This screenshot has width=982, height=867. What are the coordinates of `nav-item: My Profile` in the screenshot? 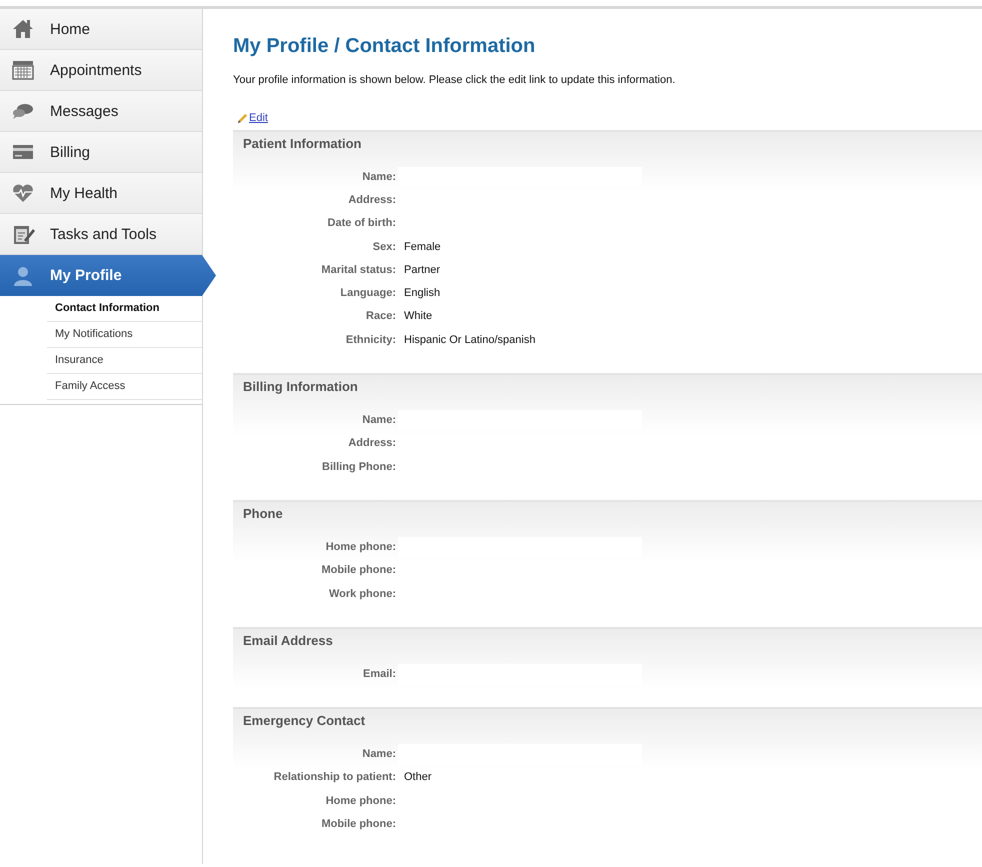 It's located at (108, 275).